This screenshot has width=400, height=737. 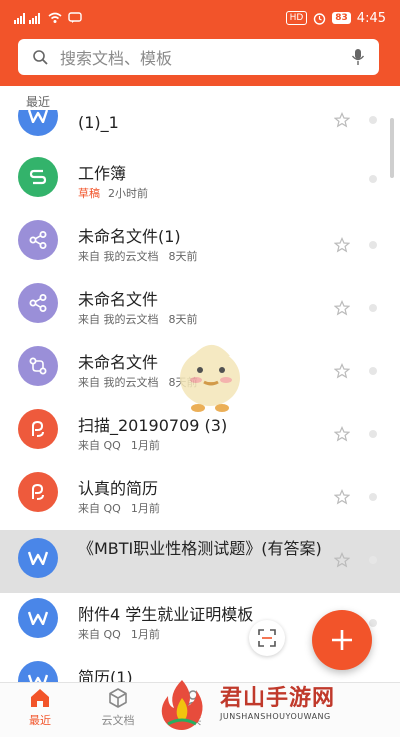 I want to click on file-title: (1)_1, so click(x=98, y=122).